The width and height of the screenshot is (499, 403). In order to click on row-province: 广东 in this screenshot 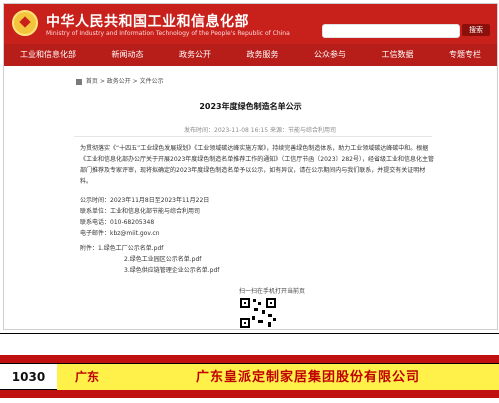, I will do `click(87, 377)`.